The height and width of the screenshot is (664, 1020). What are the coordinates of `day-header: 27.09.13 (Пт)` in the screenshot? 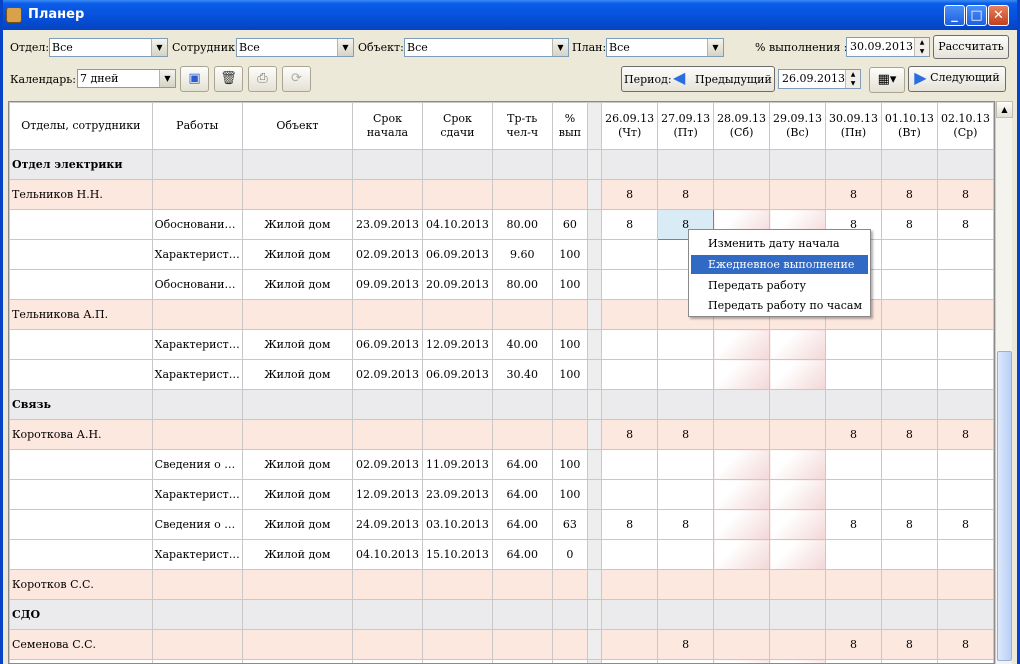 It's located at (686, 126).